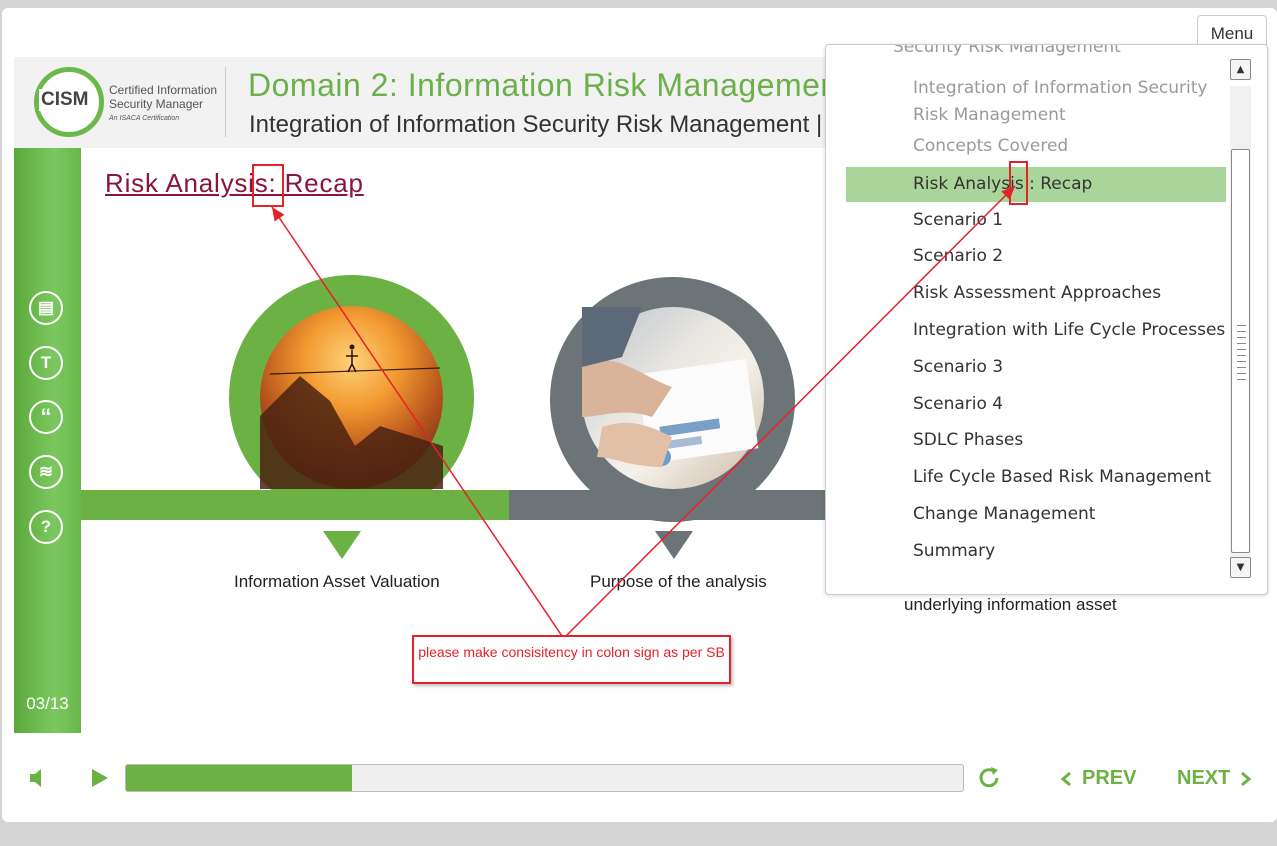 This screenshot has height=846, width=1277. What do you see at coordinates (39, 780) in the screenshot?
I see `volume-icon` at bounding box center [39, 780].